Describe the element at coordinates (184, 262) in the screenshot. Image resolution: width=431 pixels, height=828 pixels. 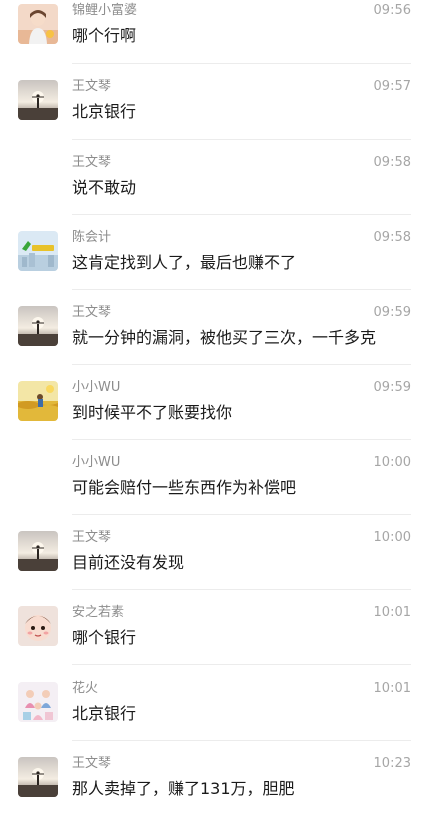
I see `message-text: 这肯定找到人了，最后也赚不了` at that location.